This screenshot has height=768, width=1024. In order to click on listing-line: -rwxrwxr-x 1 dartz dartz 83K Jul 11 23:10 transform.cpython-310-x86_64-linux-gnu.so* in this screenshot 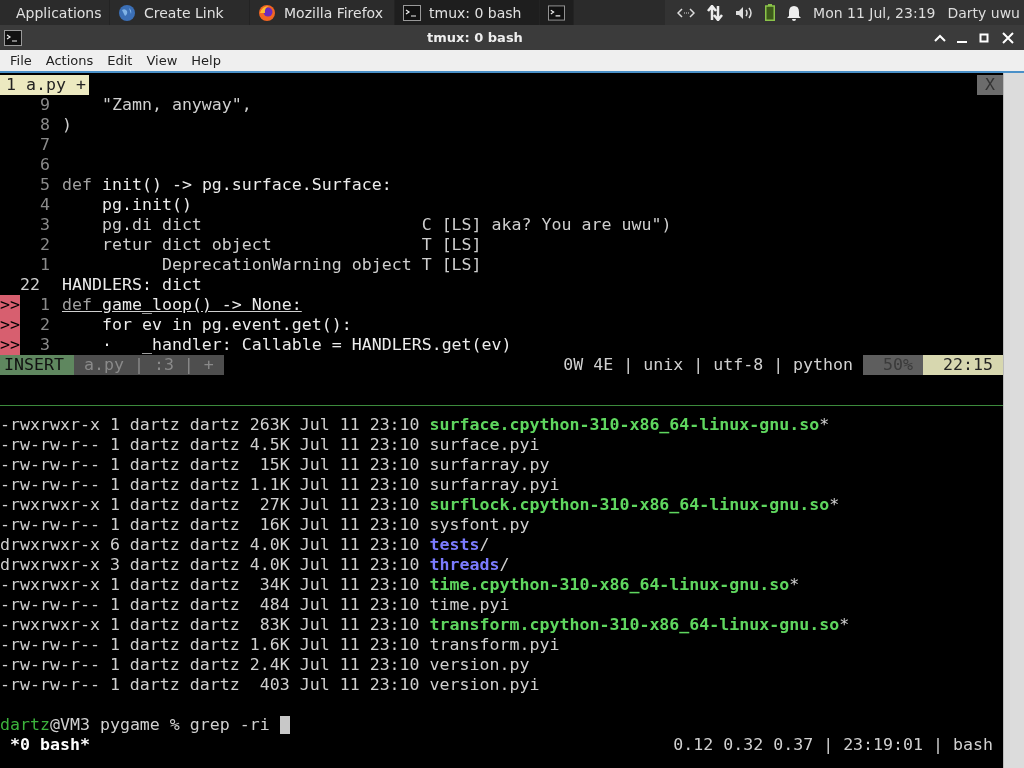, I will do `click(425, 625)`.